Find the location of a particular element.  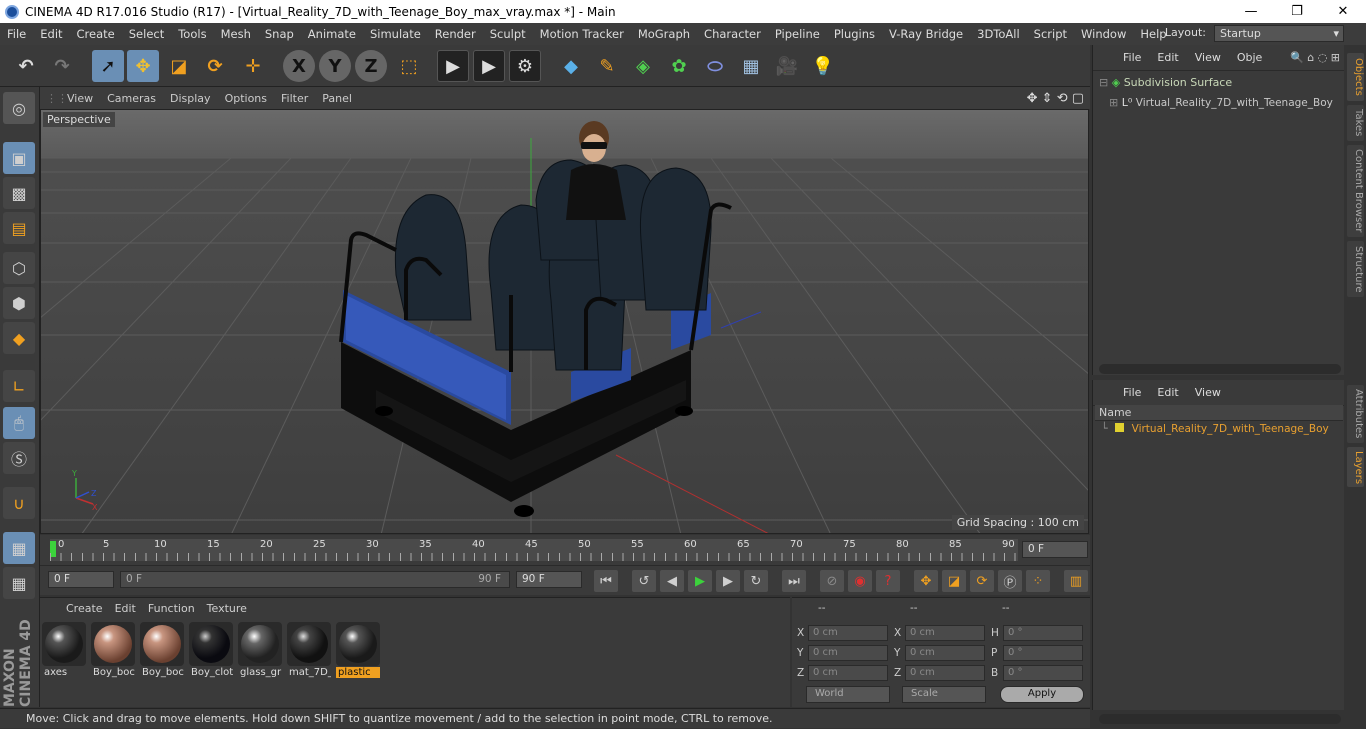

menu-snap: Snap is located at coordinates (279, 34).